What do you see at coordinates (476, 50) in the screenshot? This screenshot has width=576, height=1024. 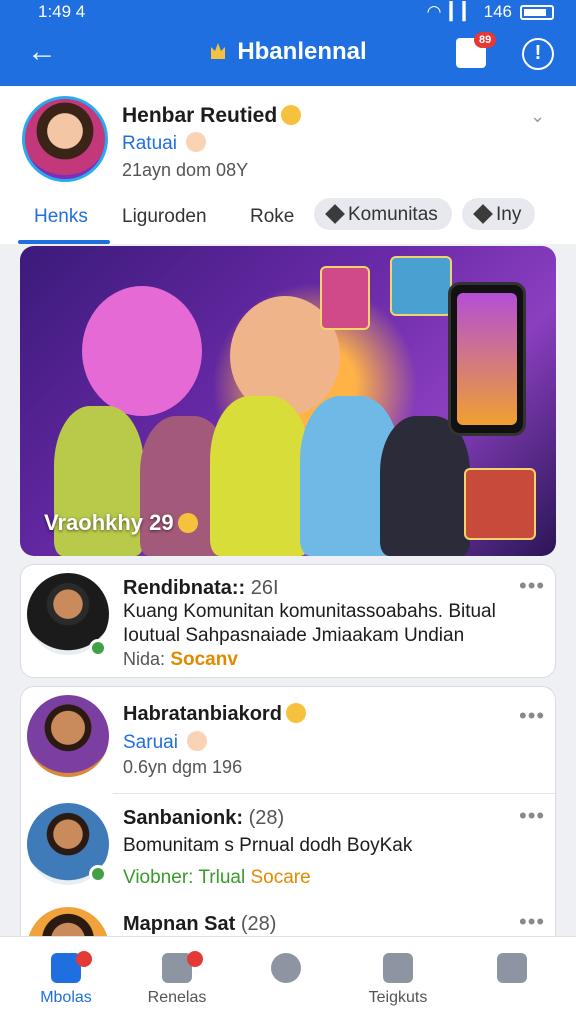 I see `notification-button: 89` at bounding box center [476, 50].